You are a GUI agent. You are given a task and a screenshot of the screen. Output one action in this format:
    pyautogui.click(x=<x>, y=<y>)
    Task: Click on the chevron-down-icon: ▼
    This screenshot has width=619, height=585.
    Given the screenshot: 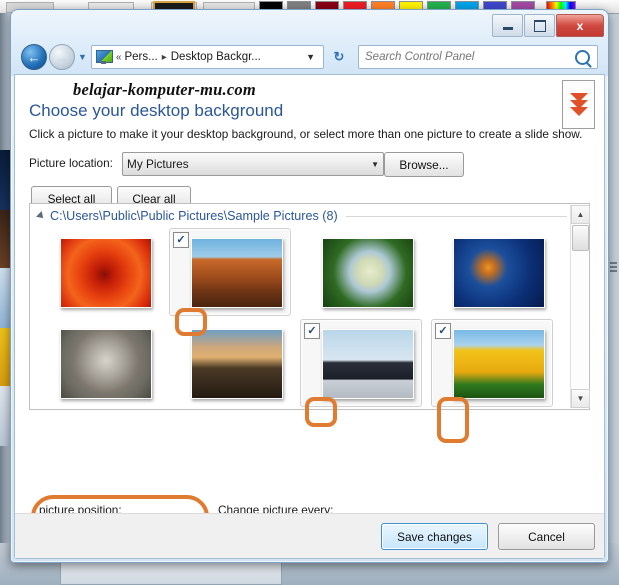 What is the action you would take?
    pyautogui.click(x=375, y=164)
    